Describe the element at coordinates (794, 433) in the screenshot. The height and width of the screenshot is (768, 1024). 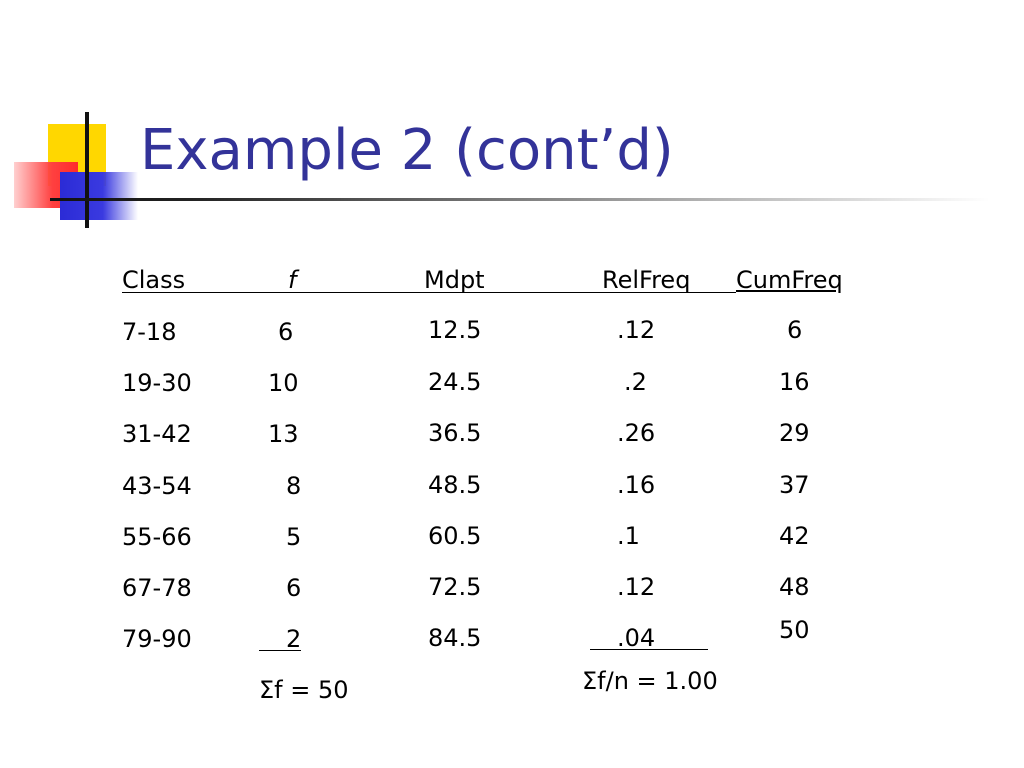
I see `cell-cumfreq: 29` at that location.